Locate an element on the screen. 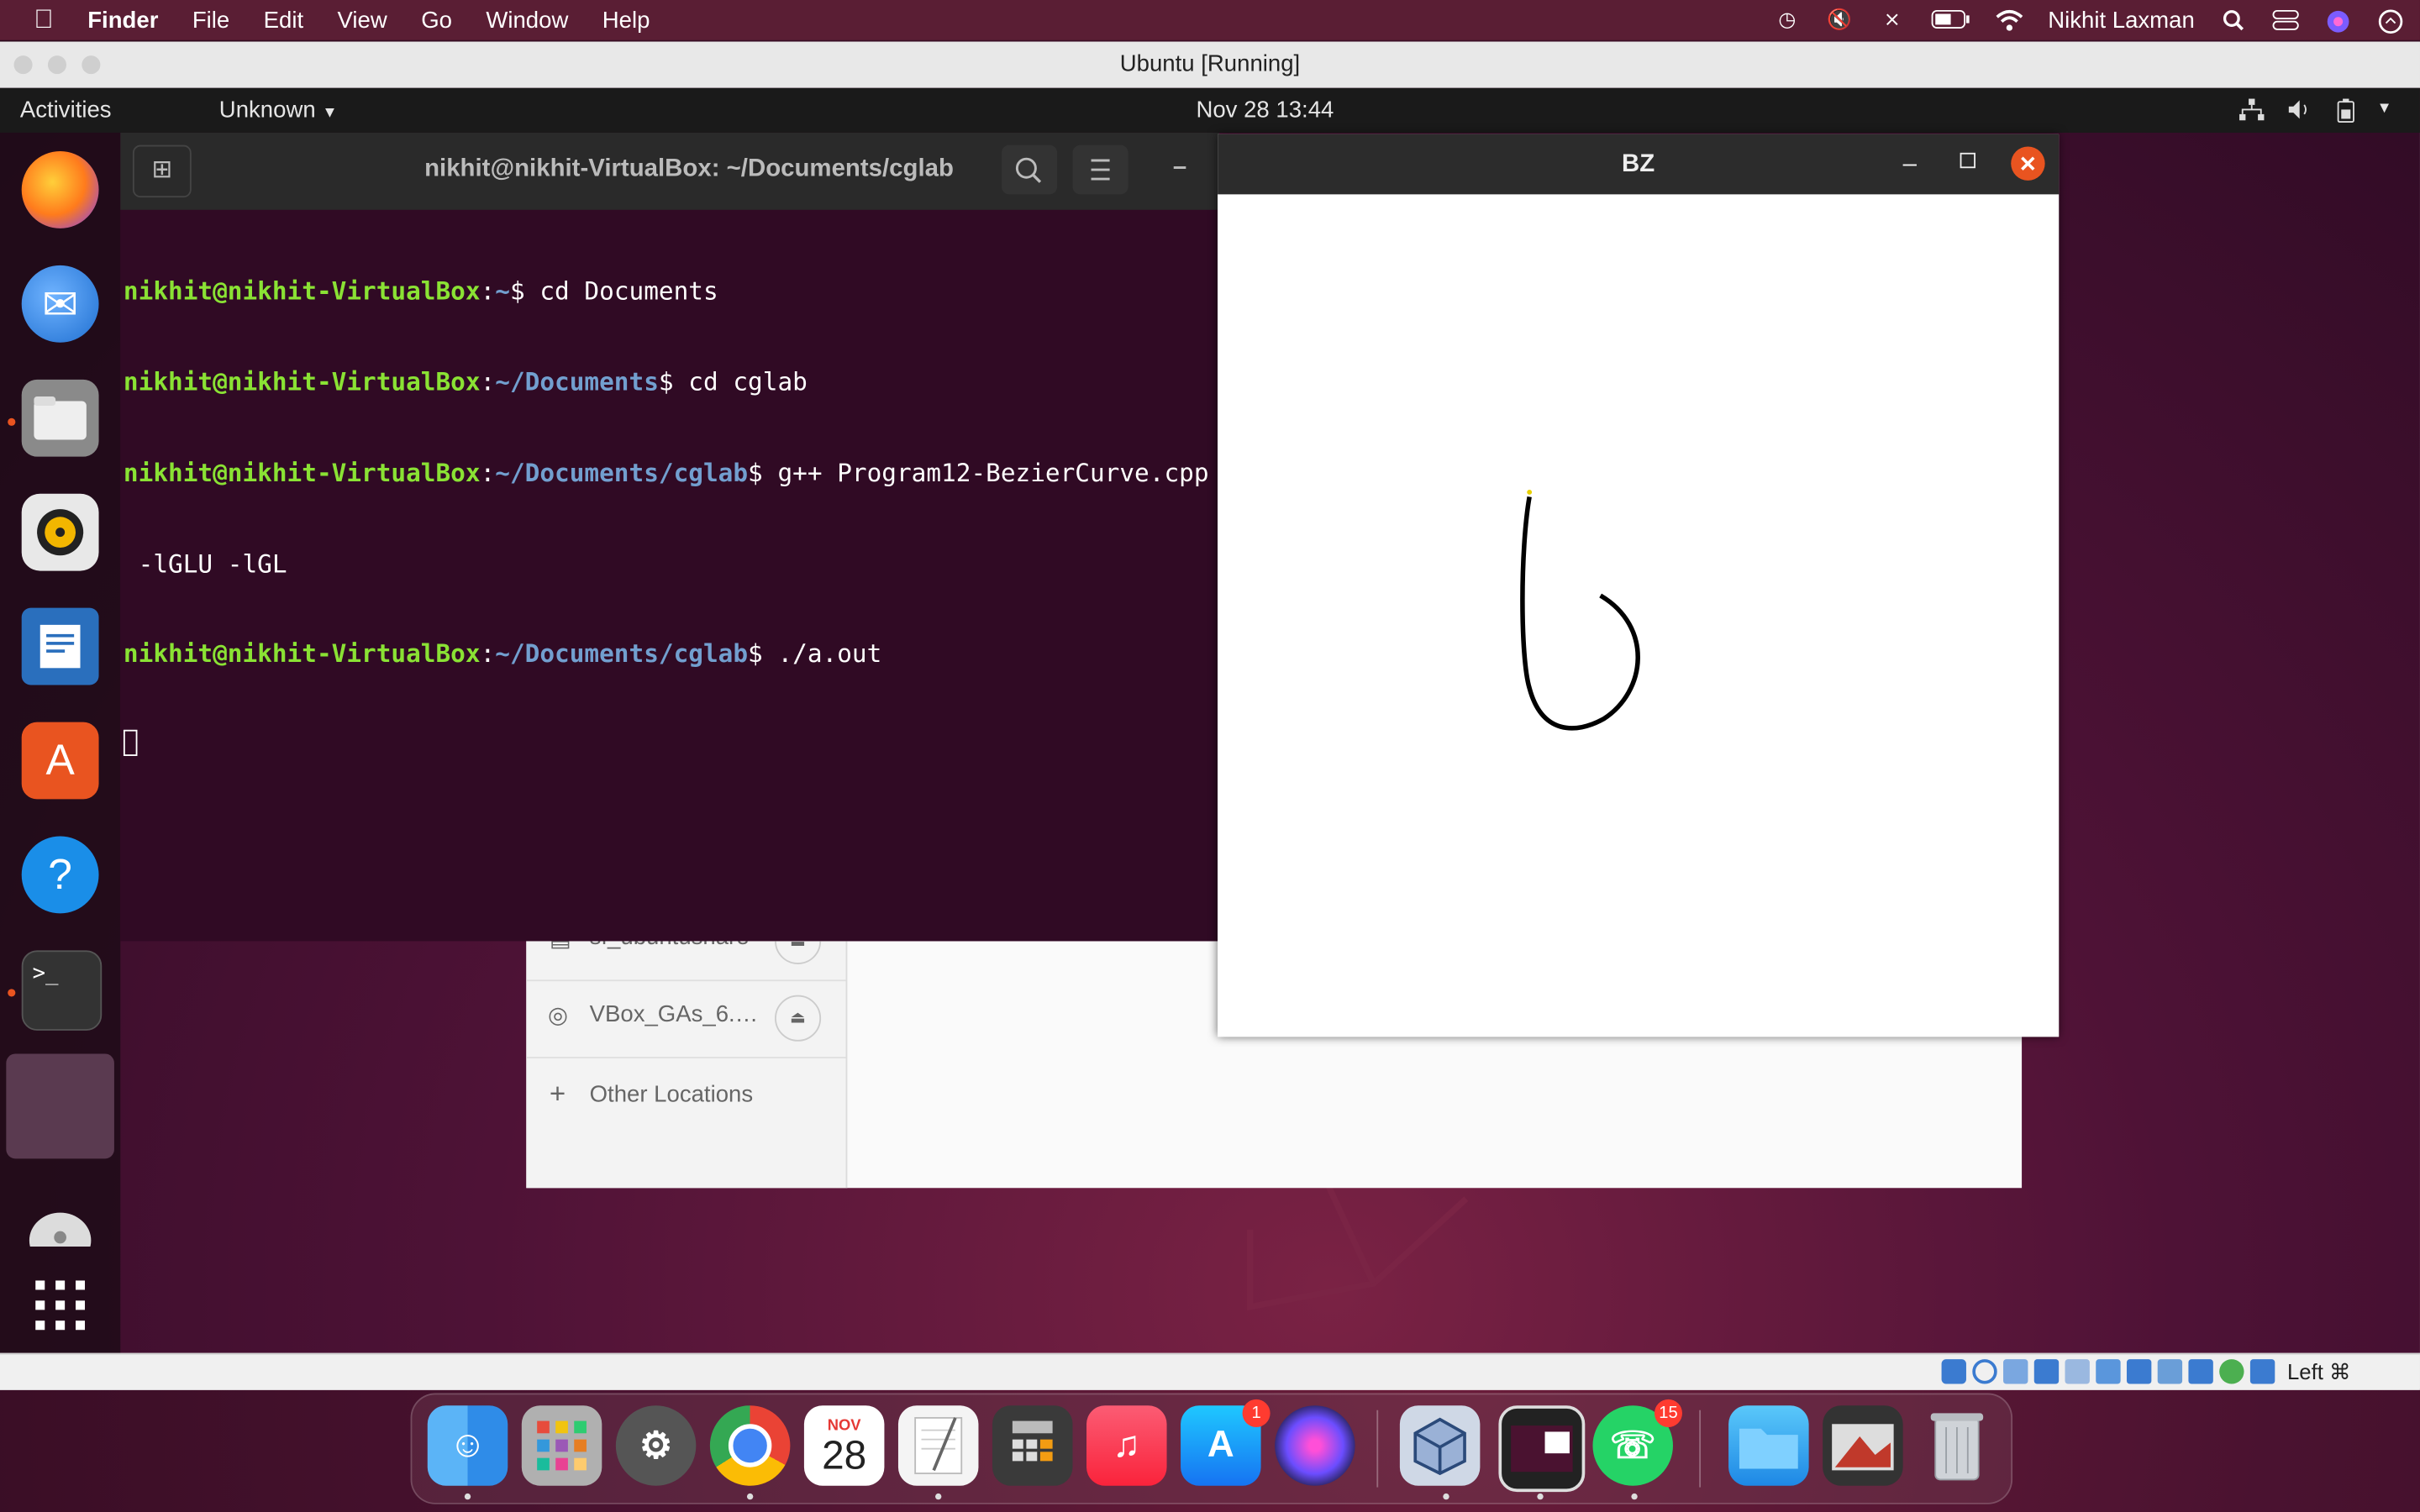  thunderbird-icon: ✉ is located at coordinates (60, 304).